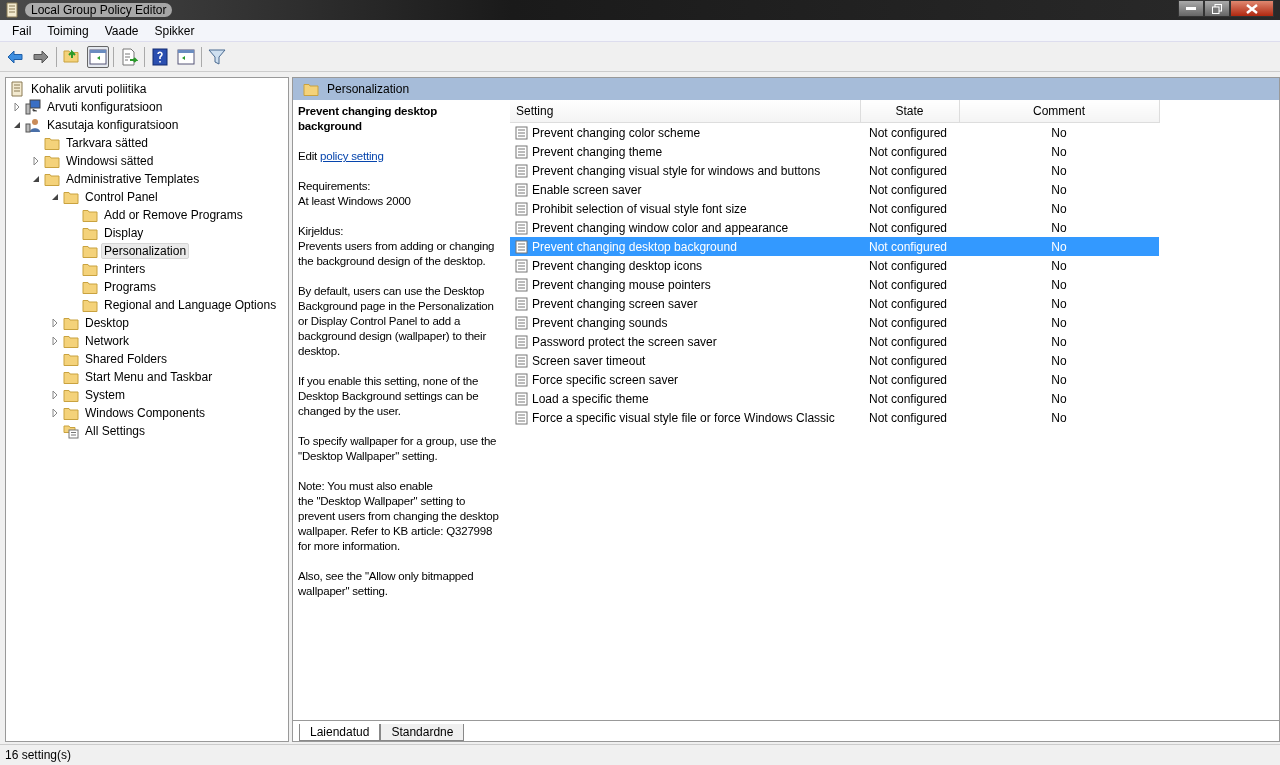 This screenshot has height=765, width=1280. What do you see at coordinates (107, 341) in the screenshot?
I see `tree-item: Network` at bounding box center [107, 341].